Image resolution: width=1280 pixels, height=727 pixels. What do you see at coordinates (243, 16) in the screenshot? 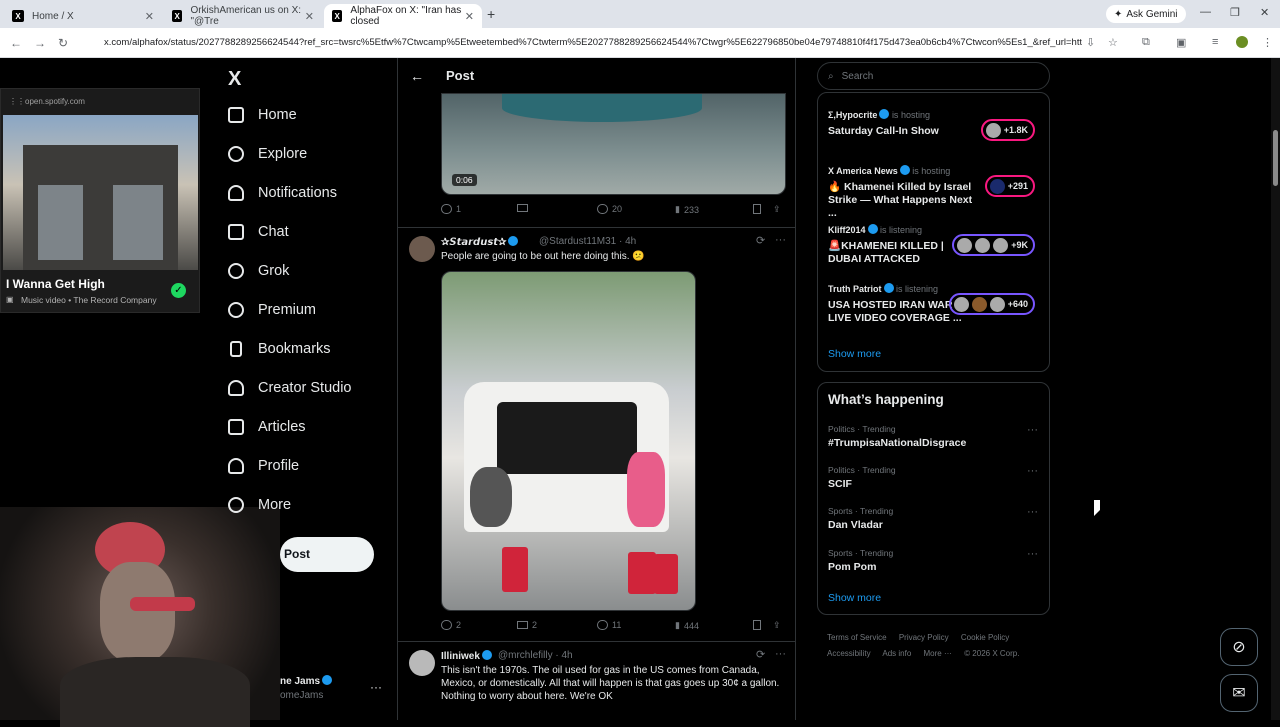
I see `browser-tab: X OrkishAmerican us on X: "@Tre ✕` at bounding box center [243, 16].